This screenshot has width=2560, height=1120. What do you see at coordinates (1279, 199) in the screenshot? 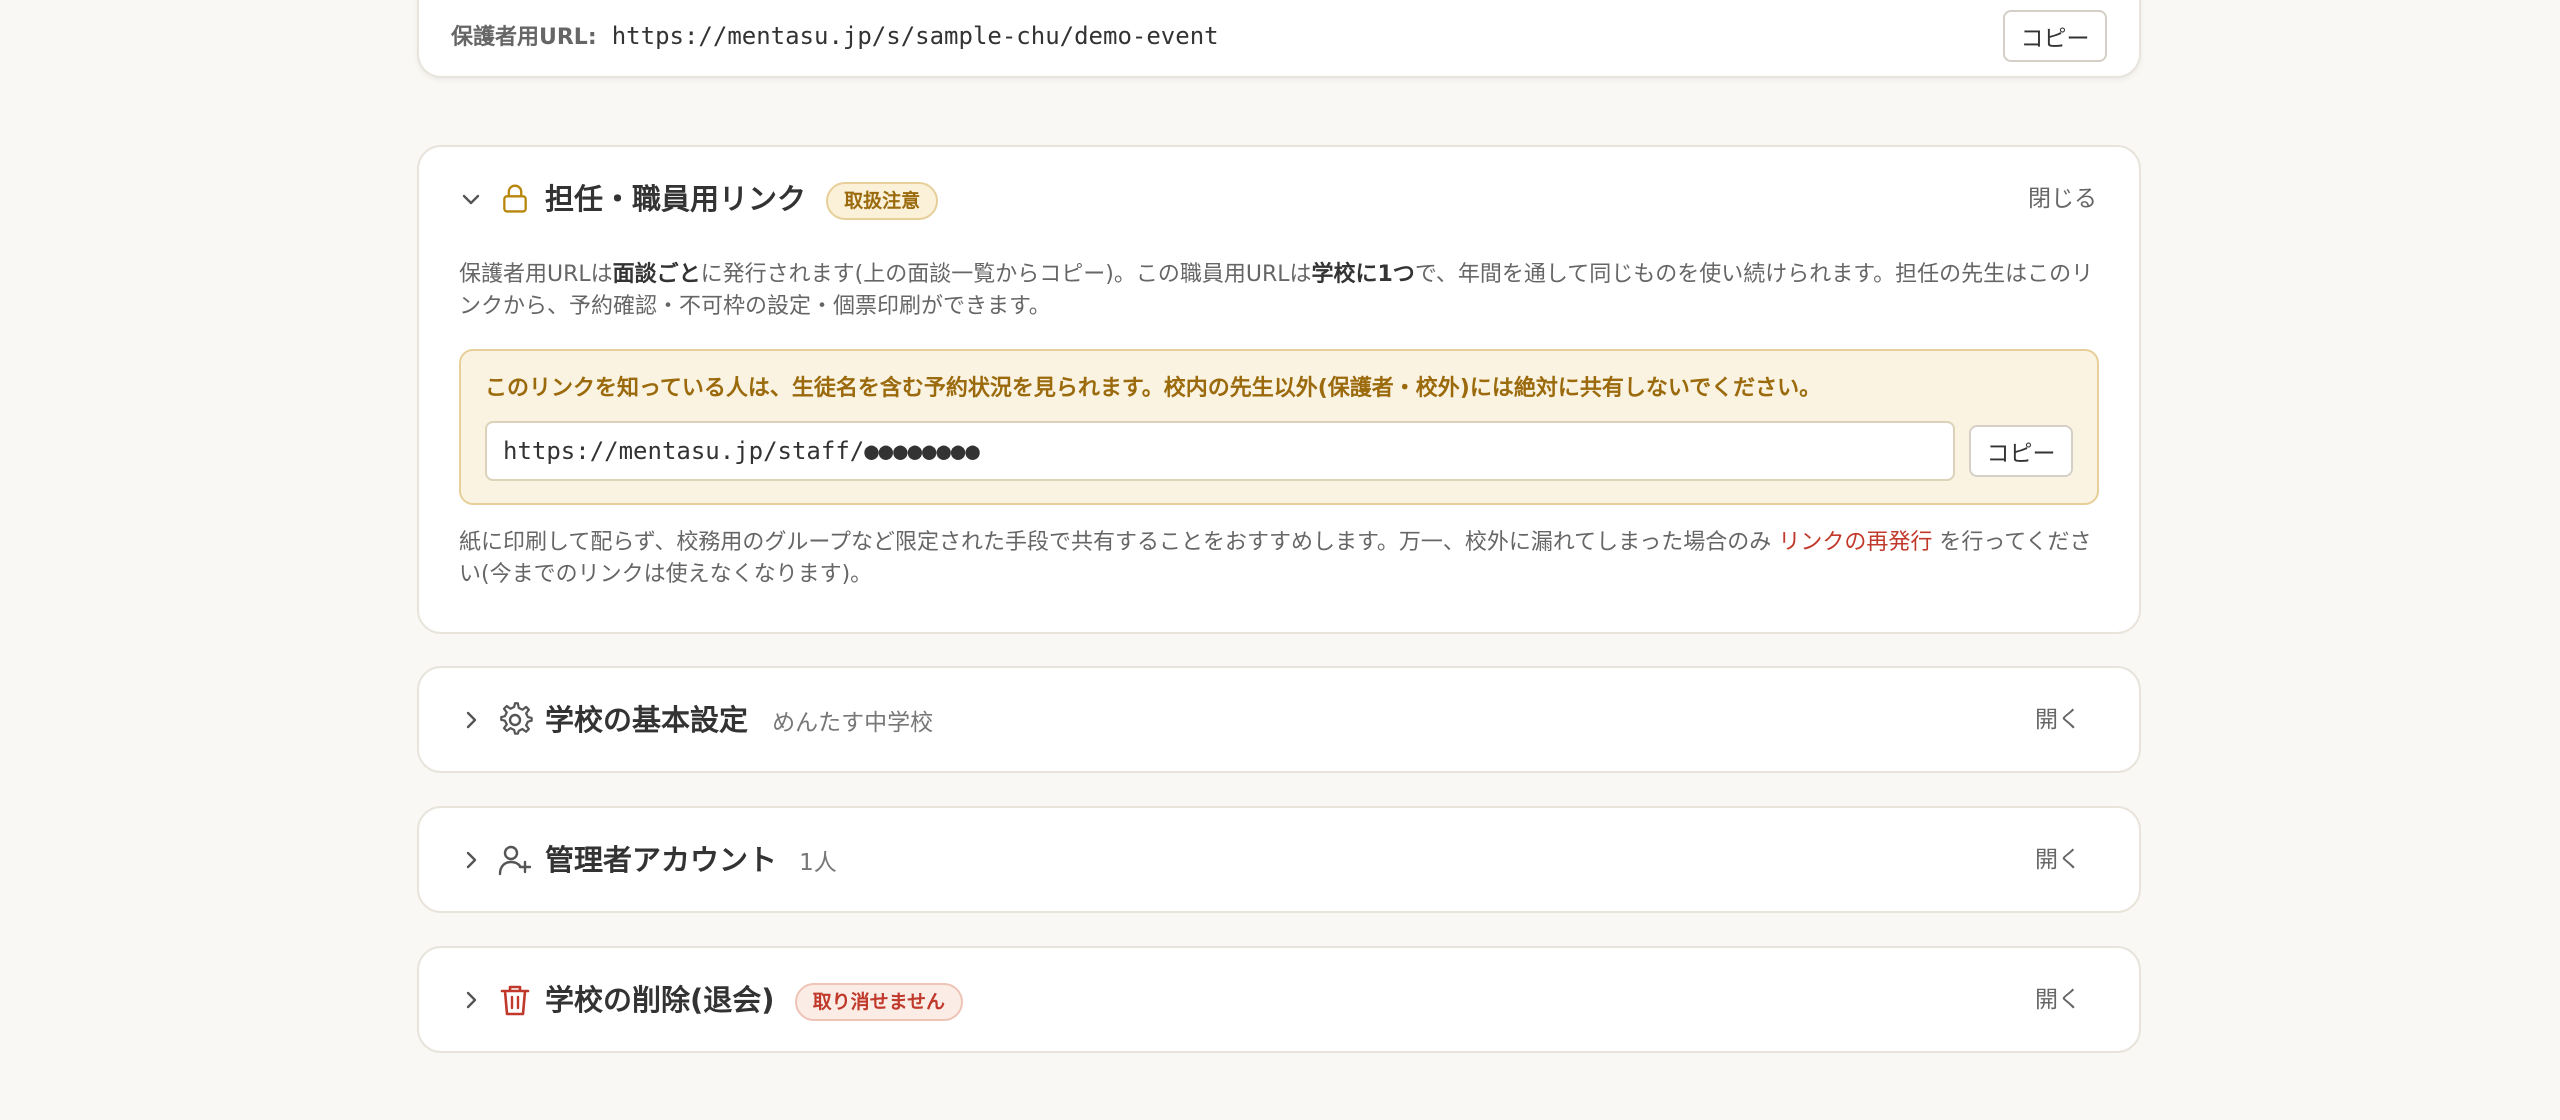
I see `staff-link-header: 担任・職員用リンク 取扱注意 閉じる` at bounding box center [1279, 199].